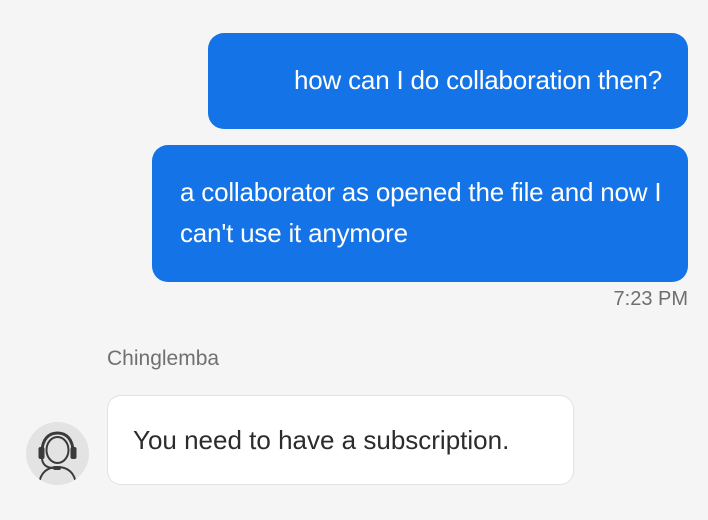  I want to click on message-text: how can I do collaboration then?, so click(478, 80).